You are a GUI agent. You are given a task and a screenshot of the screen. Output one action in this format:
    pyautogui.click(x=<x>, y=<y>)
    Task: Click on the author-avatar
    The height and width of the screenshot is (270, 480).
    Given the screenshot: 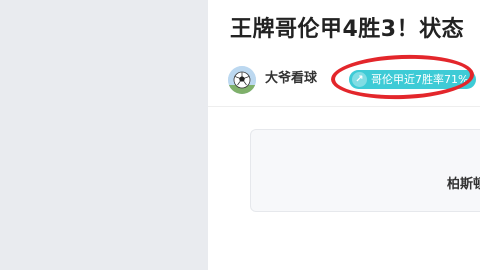 What is the action you would take?
    pyautogui.click(x=242, y=80)
    